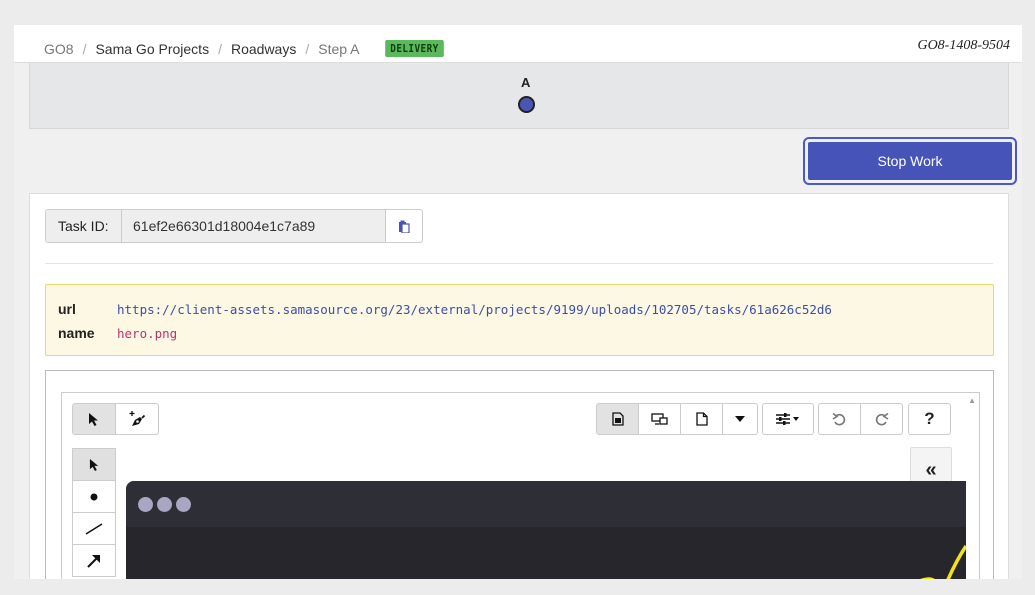  Describe the element at coordinates (546, 504) in the screenshot. I see `canvas-window-titlebar` at that location.